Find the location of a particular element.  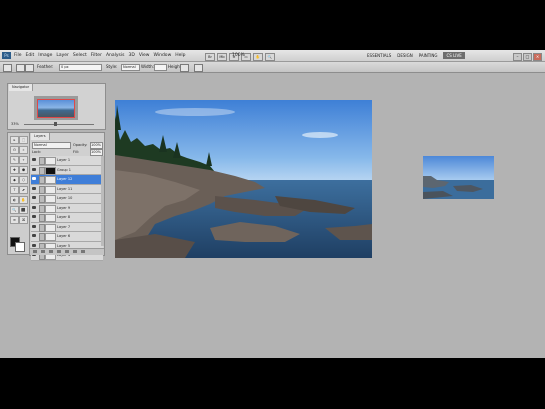

menu-item-help: Help is located at coordinates (180, 55).